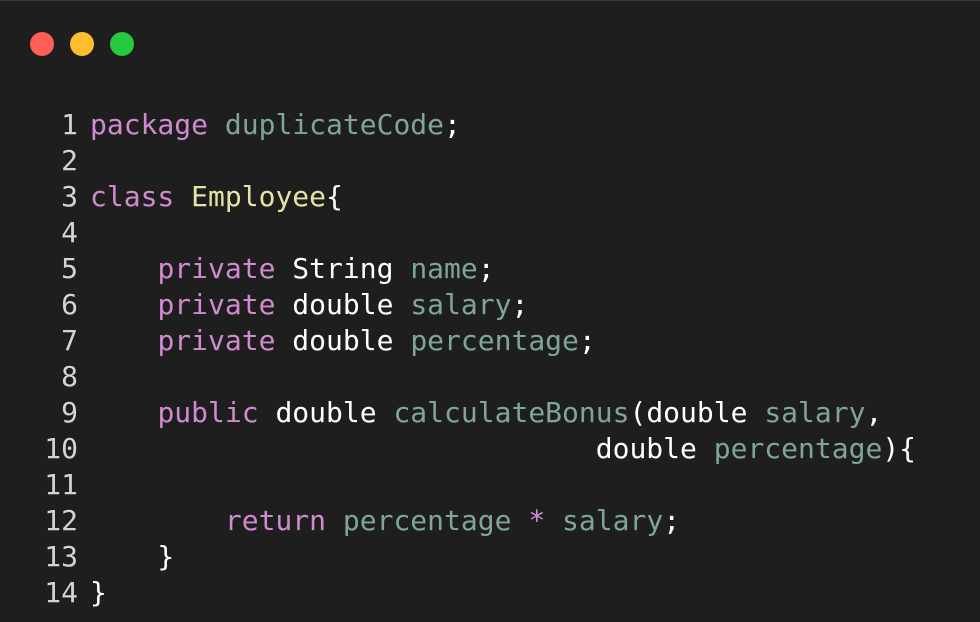  What do you see at coordinates (444, 268) in the screenshot?
I see `code-token: name` at bounding box center [444, 268].